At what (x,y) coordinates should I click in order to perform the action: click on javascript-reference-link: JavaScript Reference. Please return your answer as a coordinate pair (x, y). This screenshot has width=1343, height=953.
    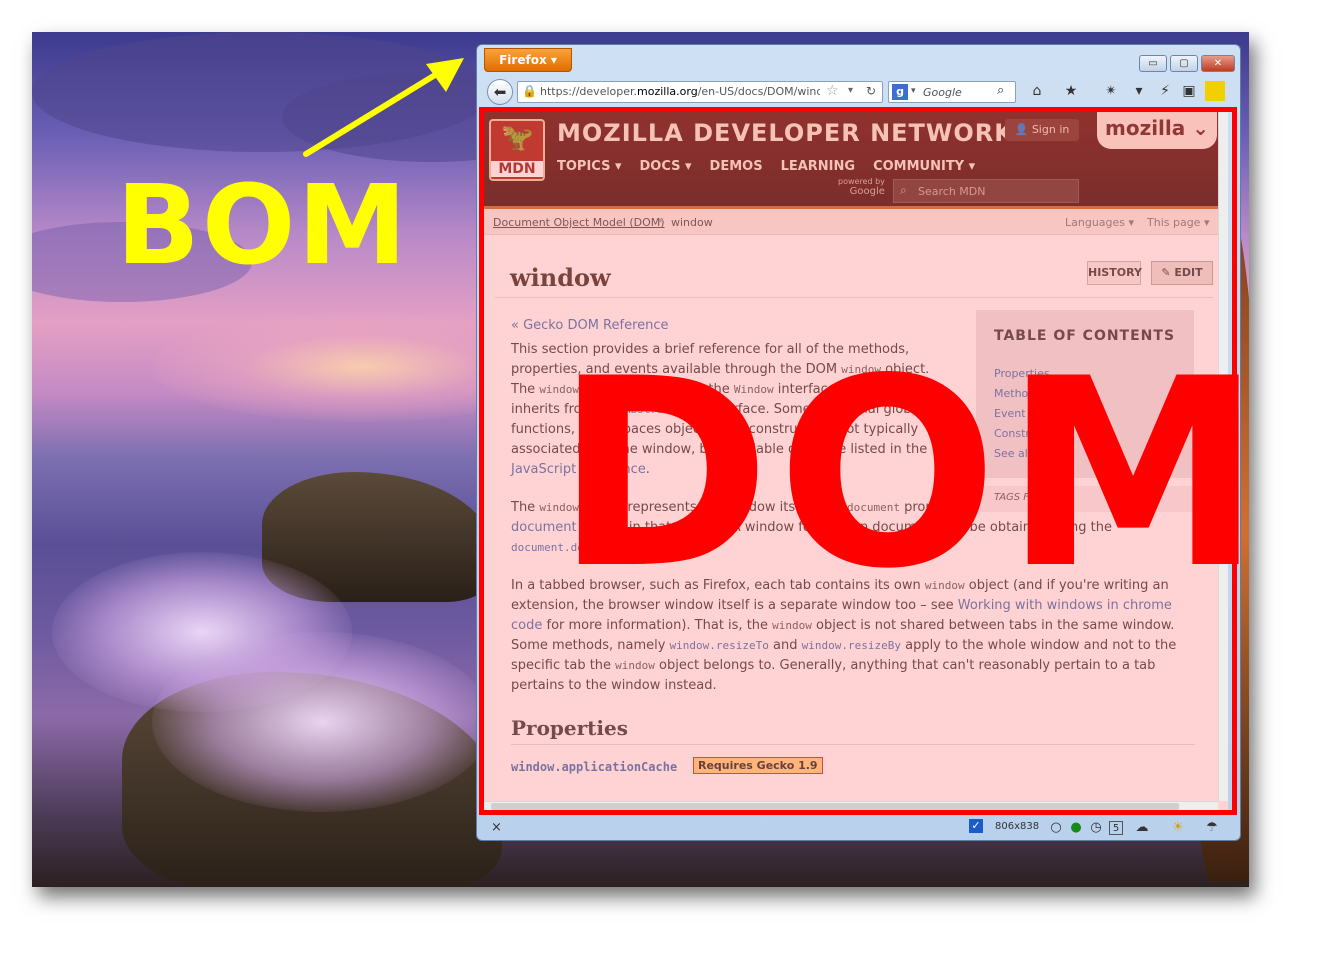
    Looking at the image, I should click on (578, 469).